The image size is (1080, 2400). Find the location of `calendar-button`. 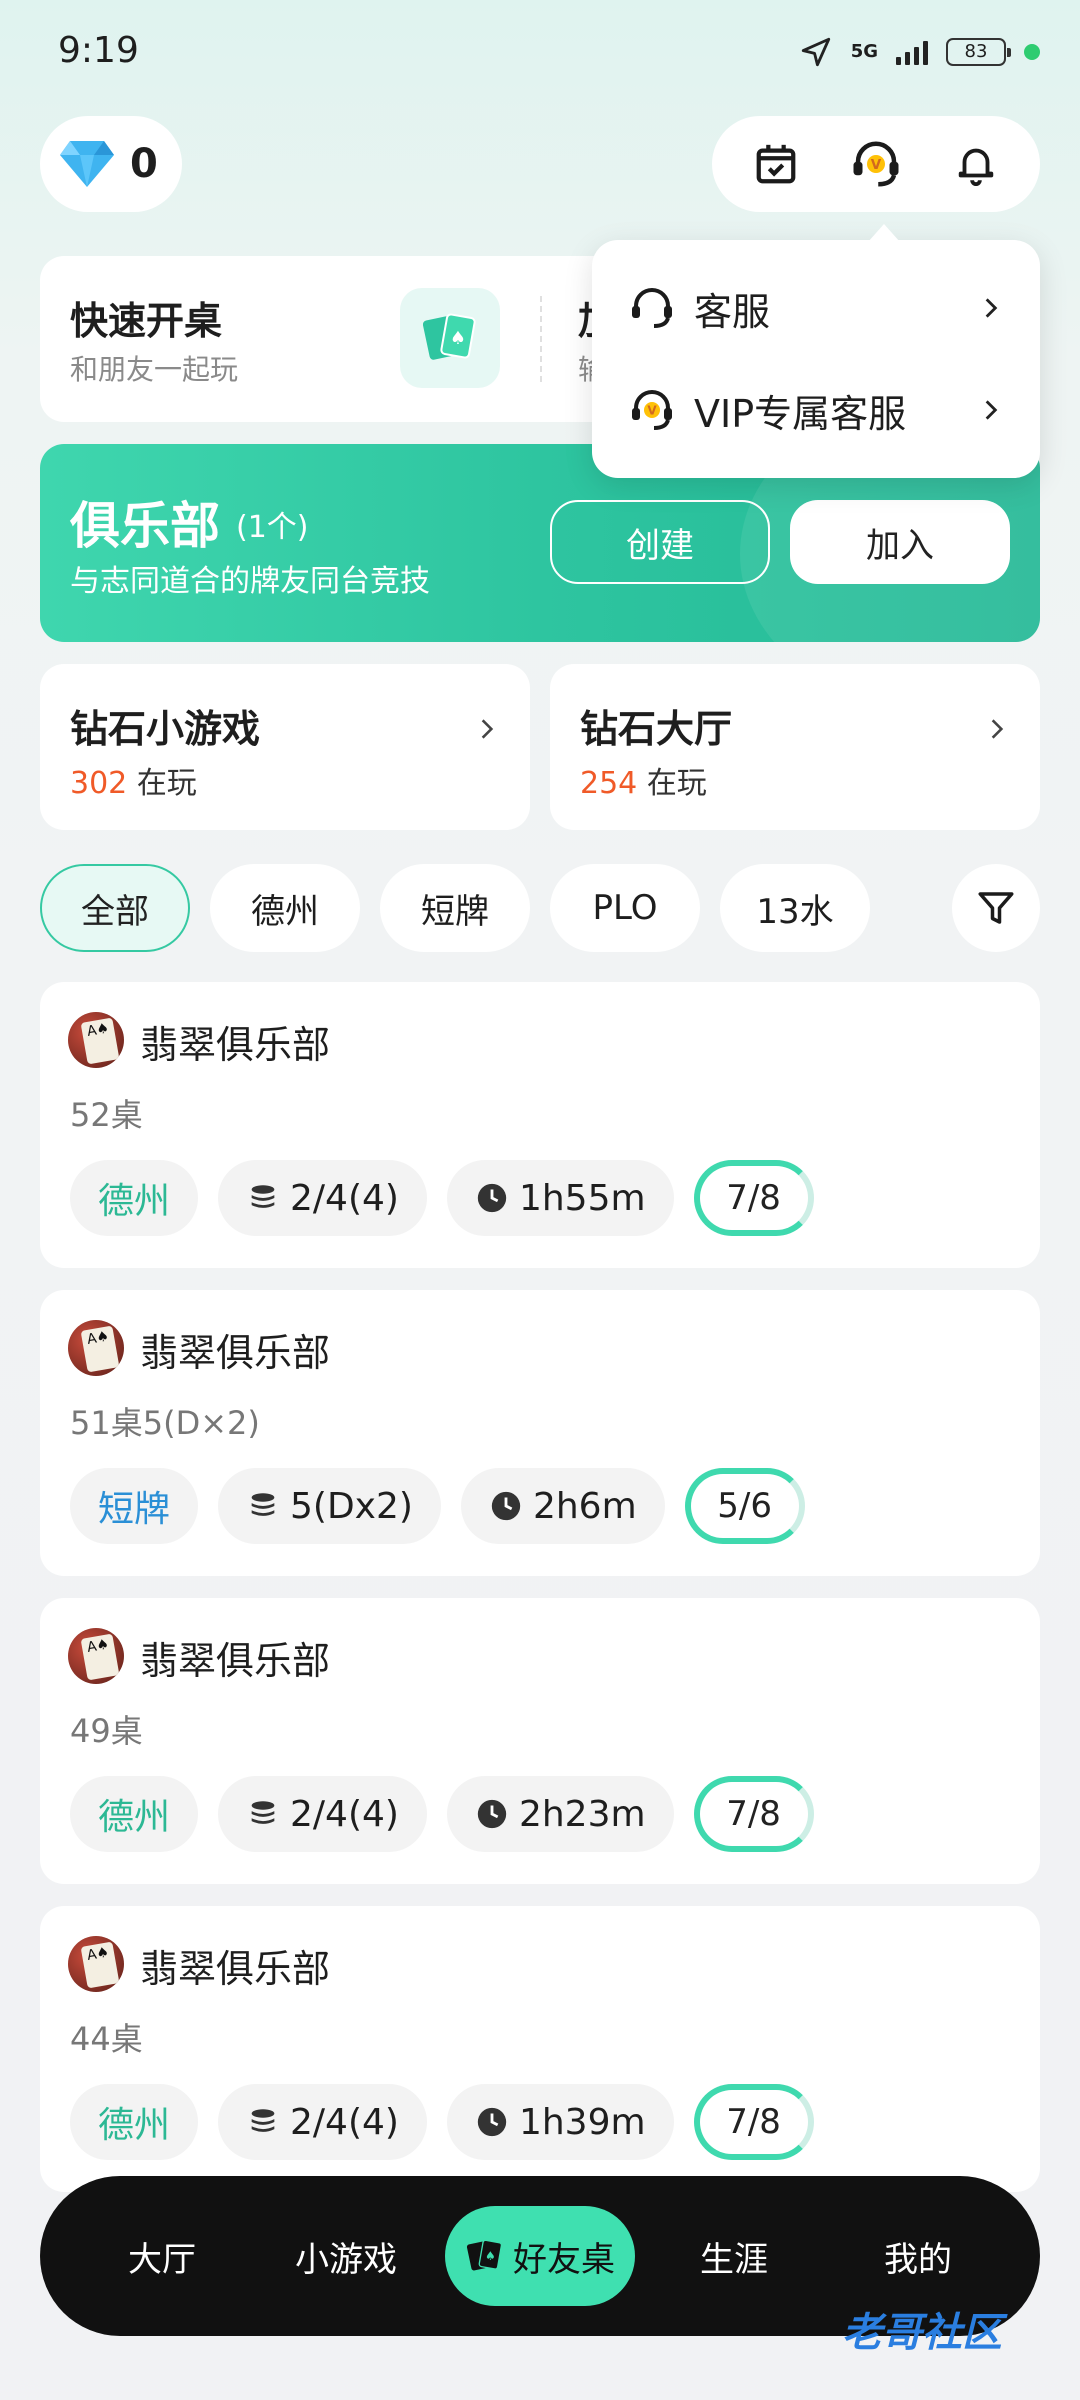

calendar-button is located at coordinates (776, 164).